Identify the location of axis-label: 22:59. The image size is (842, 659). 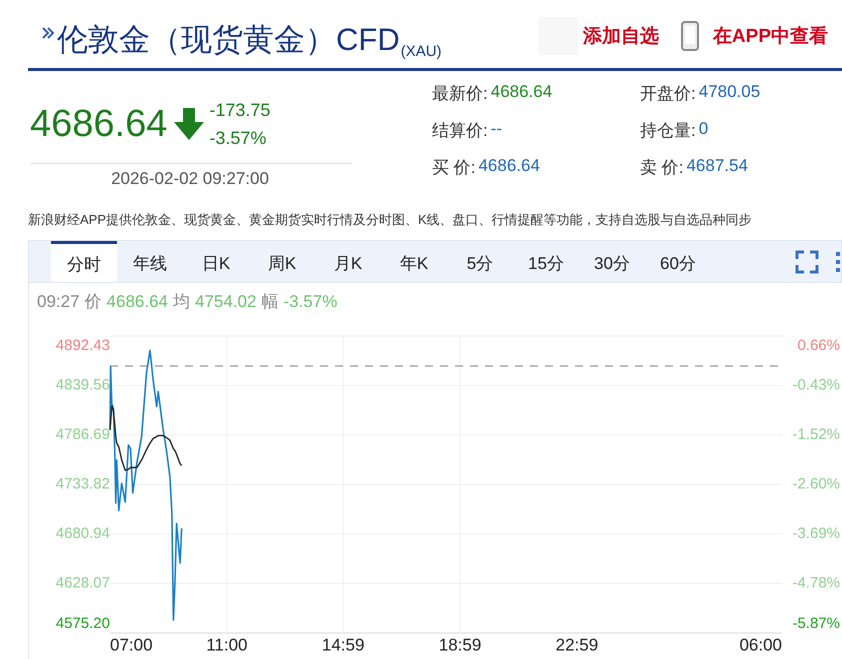
(577, 644).